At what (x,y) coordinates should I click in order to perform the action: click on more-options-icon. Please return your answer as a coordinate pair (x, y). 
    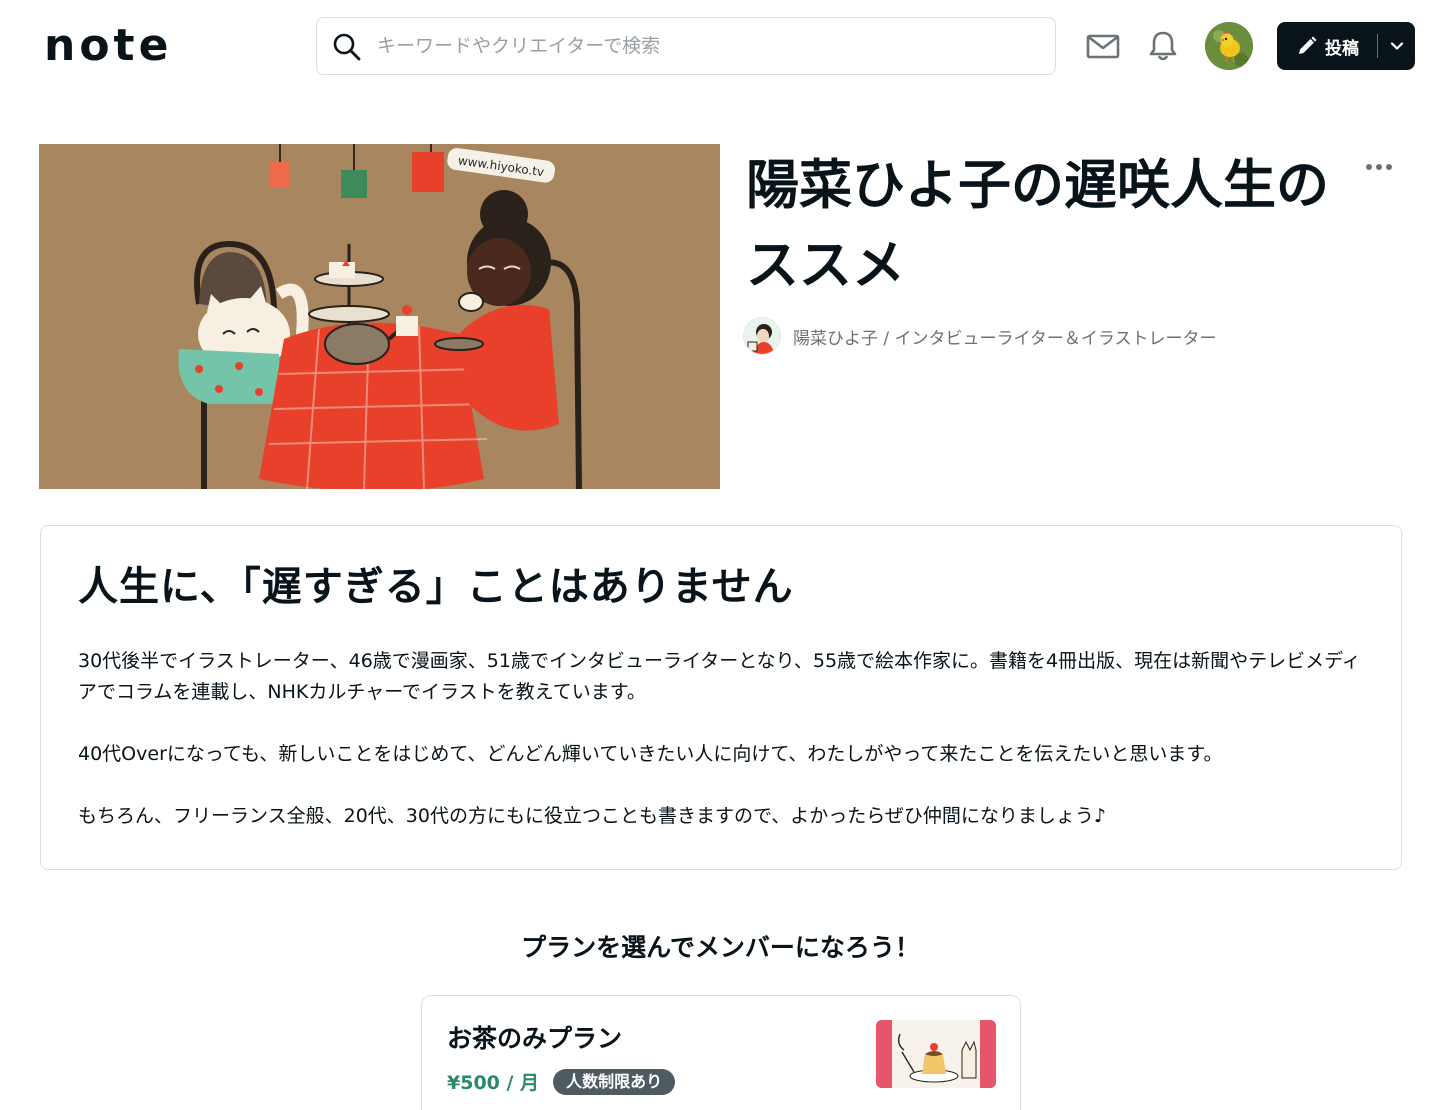
    Looking at the image, I should click on (1379, 167).